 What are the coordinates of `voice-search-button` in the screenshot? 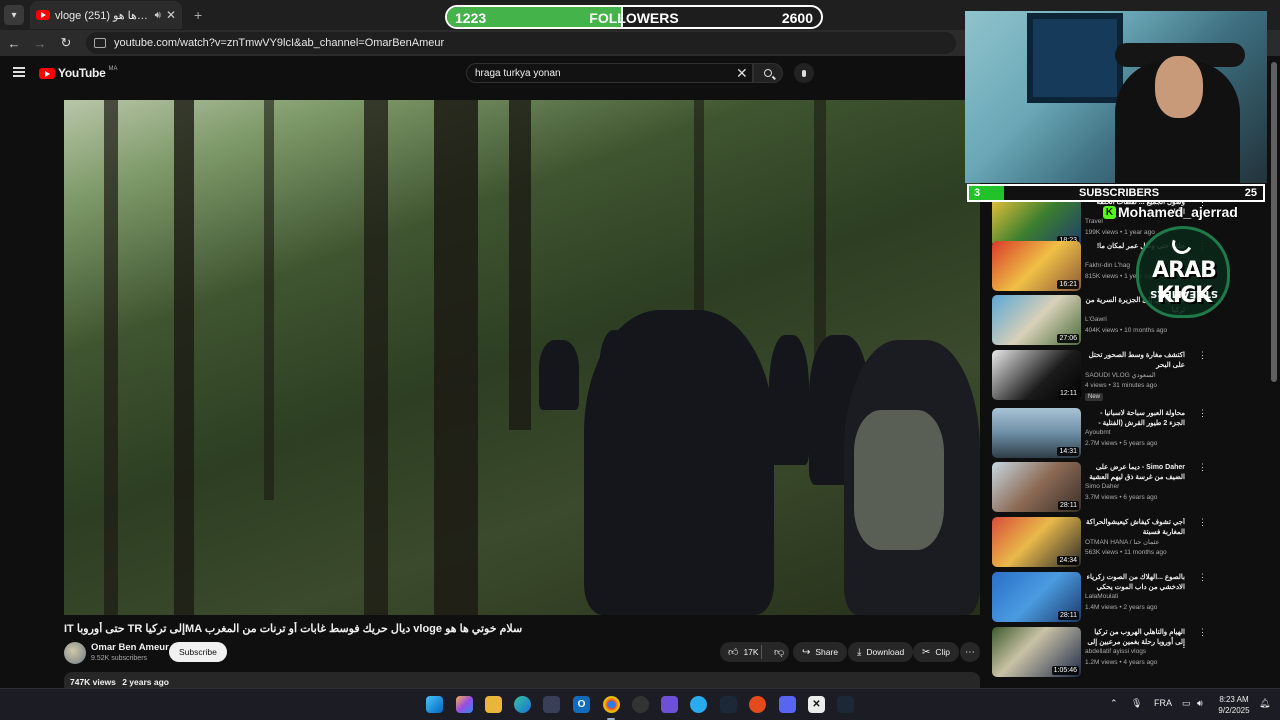 It's located at (804, 73).